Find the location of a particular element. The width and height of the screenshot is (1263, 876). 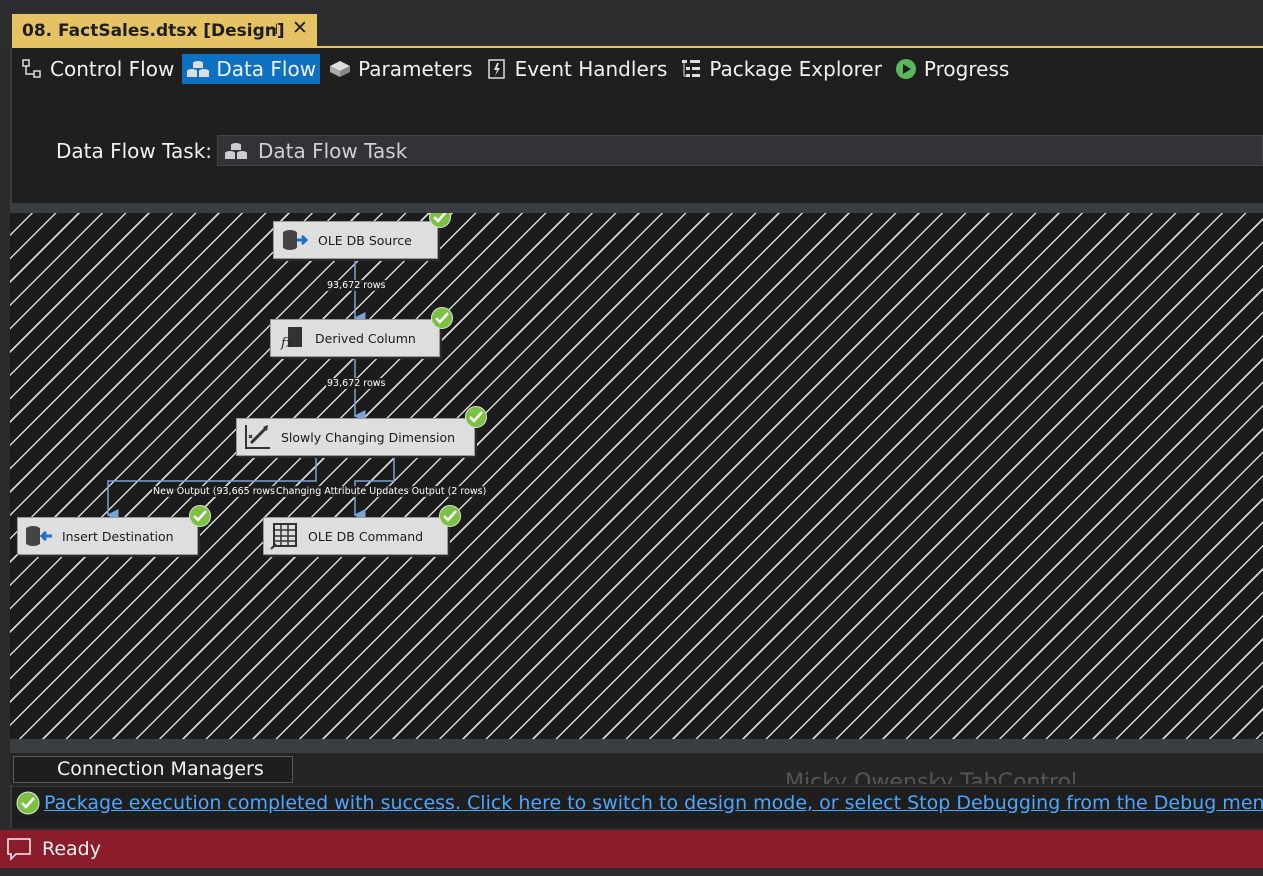

parameters-icon is located at coordinates (340, 69).